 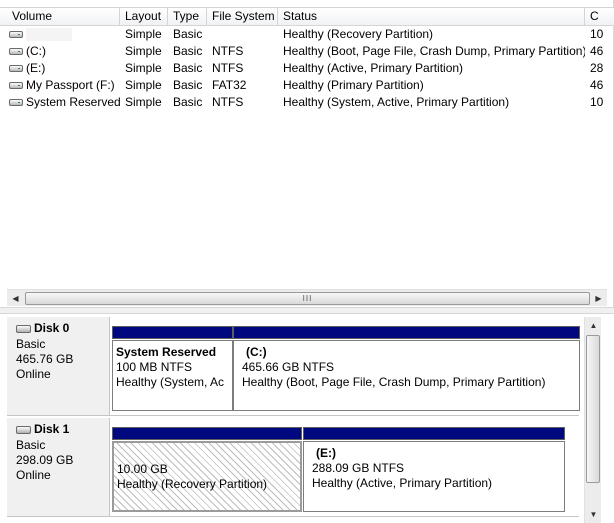 I want to click on volume-list-horizontal-scrollbar: ◀ III ▶, so click(x=307, y=297).